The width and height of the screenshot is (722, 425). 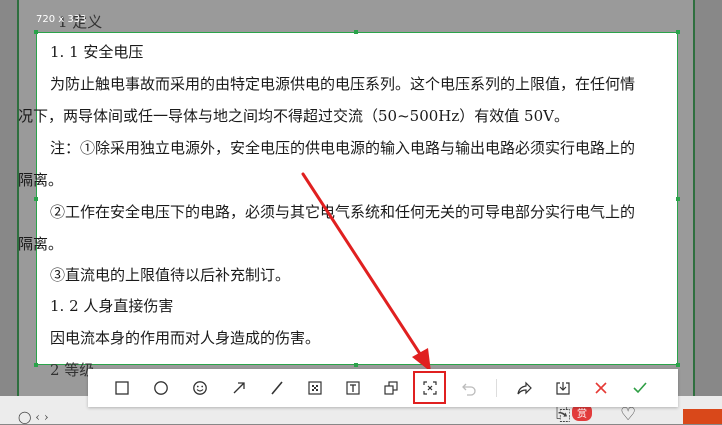 I want to click on share-button, so click(x=524, y=388).